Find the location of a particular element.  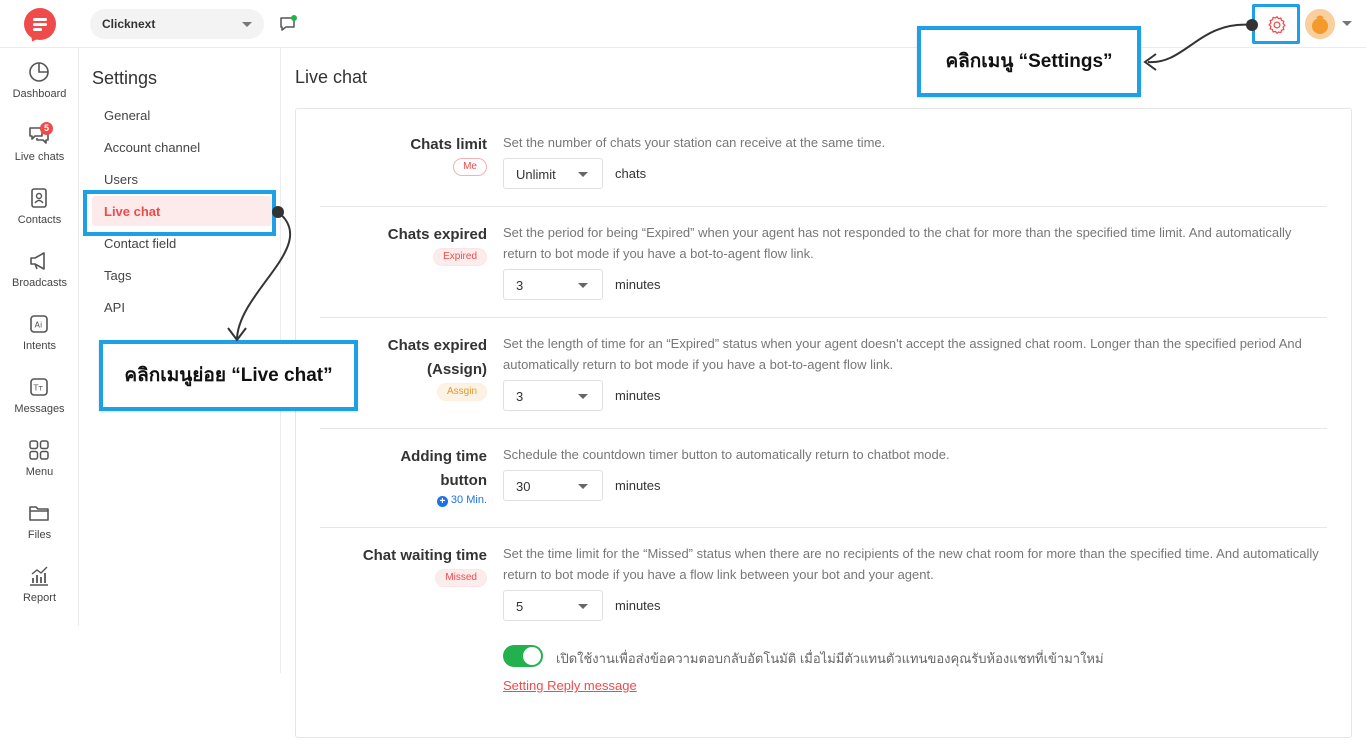

menu-item-general: General is located at coordinates (182, 115).